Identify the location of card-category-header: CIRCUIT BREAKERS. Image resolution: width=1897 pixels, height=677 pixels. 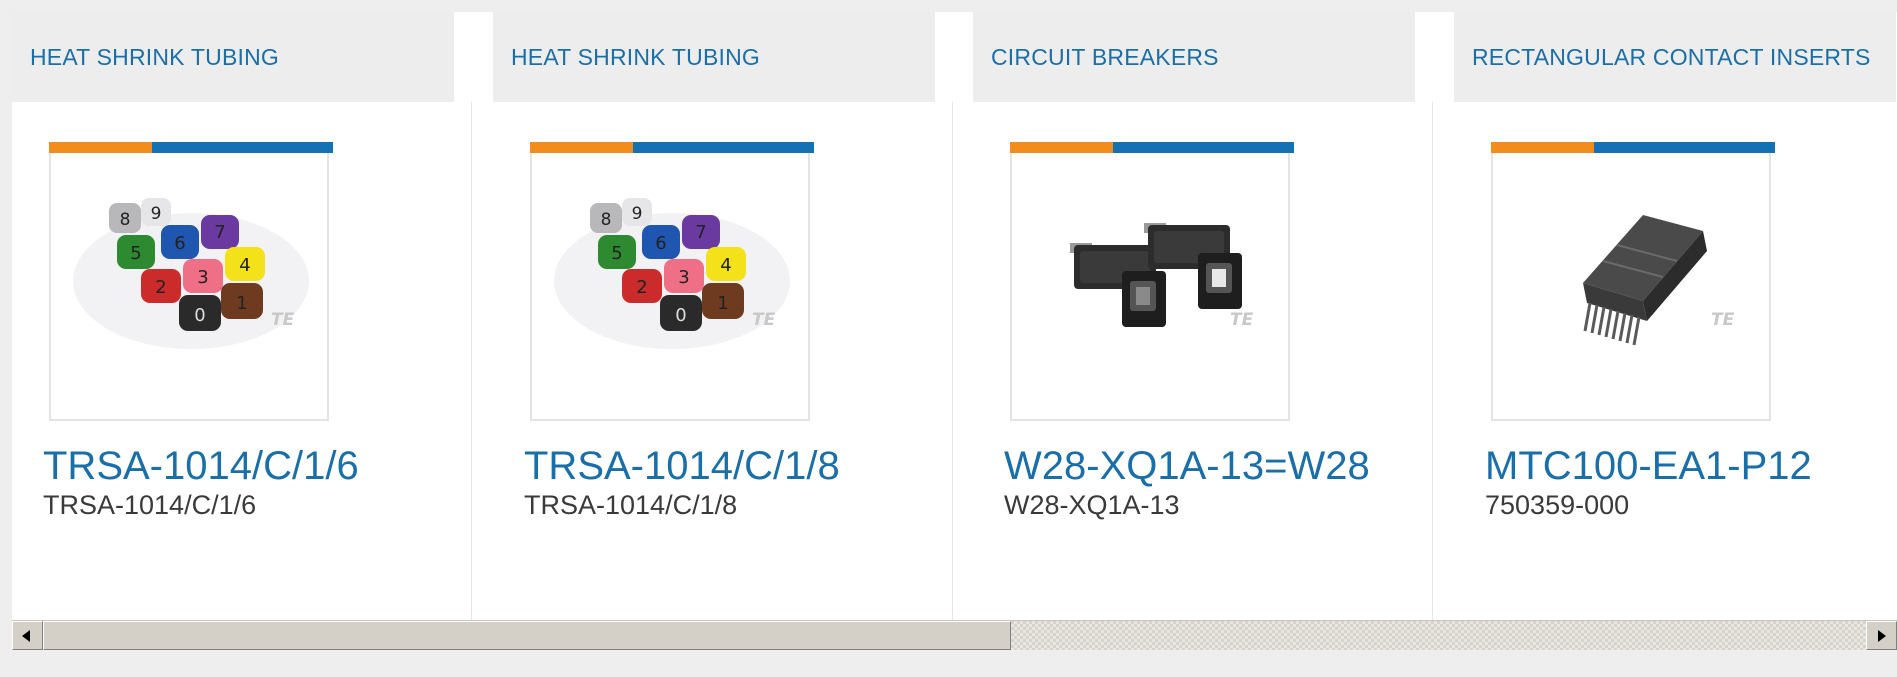
(1194, 57).